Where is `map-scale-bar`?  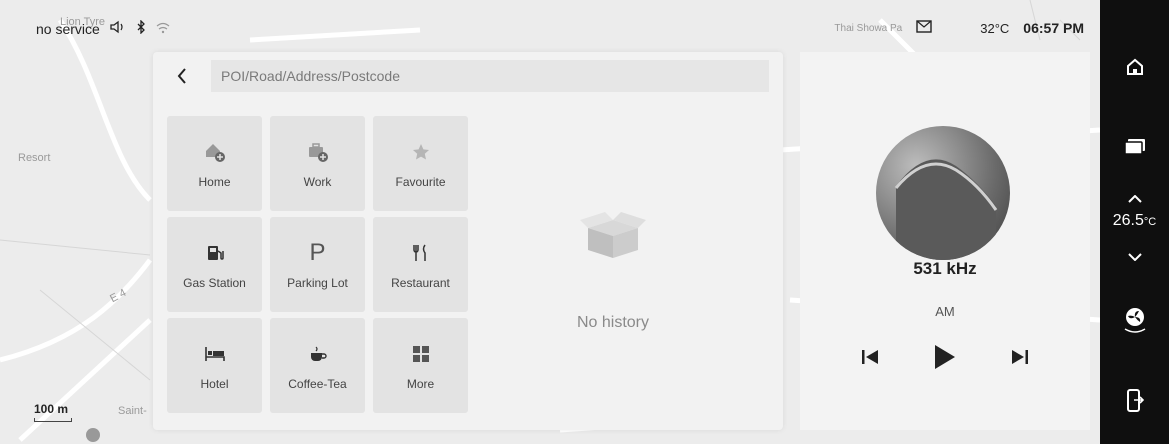
map-scale-bar is located at coordinates (53, 420).